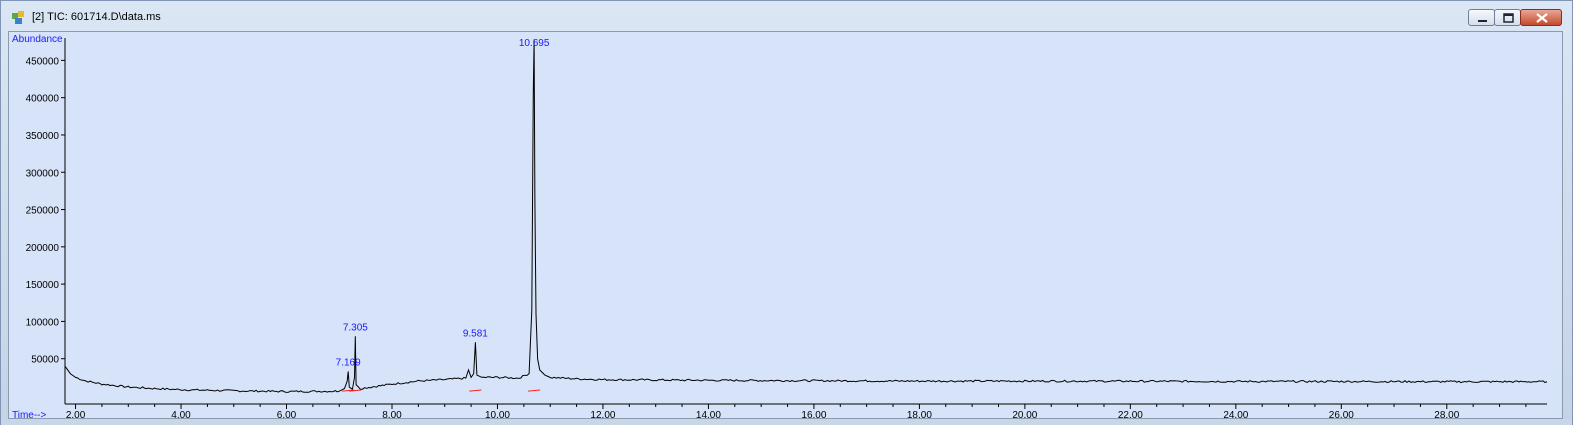  I want to click on peak-label: 9.581, so click(475, 333).